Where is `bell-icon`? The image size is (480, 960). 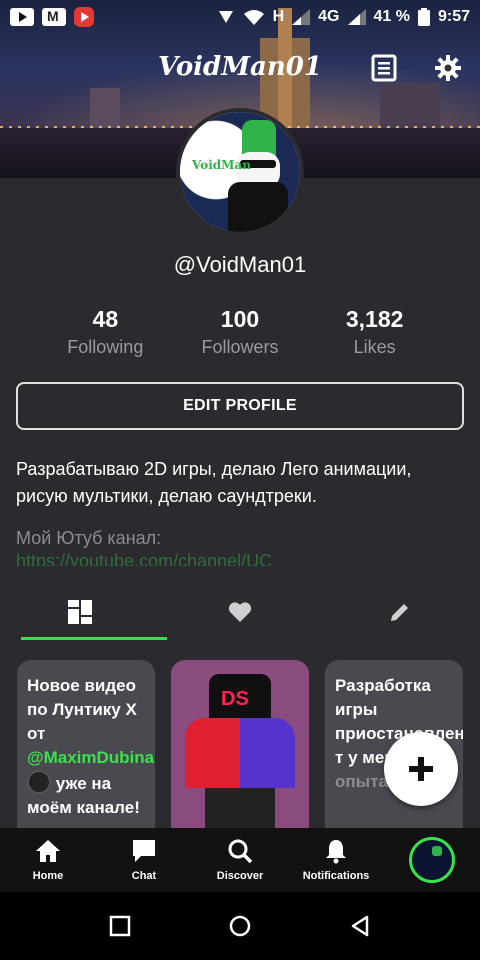
bell-icon is located at coordinates (336, 852).